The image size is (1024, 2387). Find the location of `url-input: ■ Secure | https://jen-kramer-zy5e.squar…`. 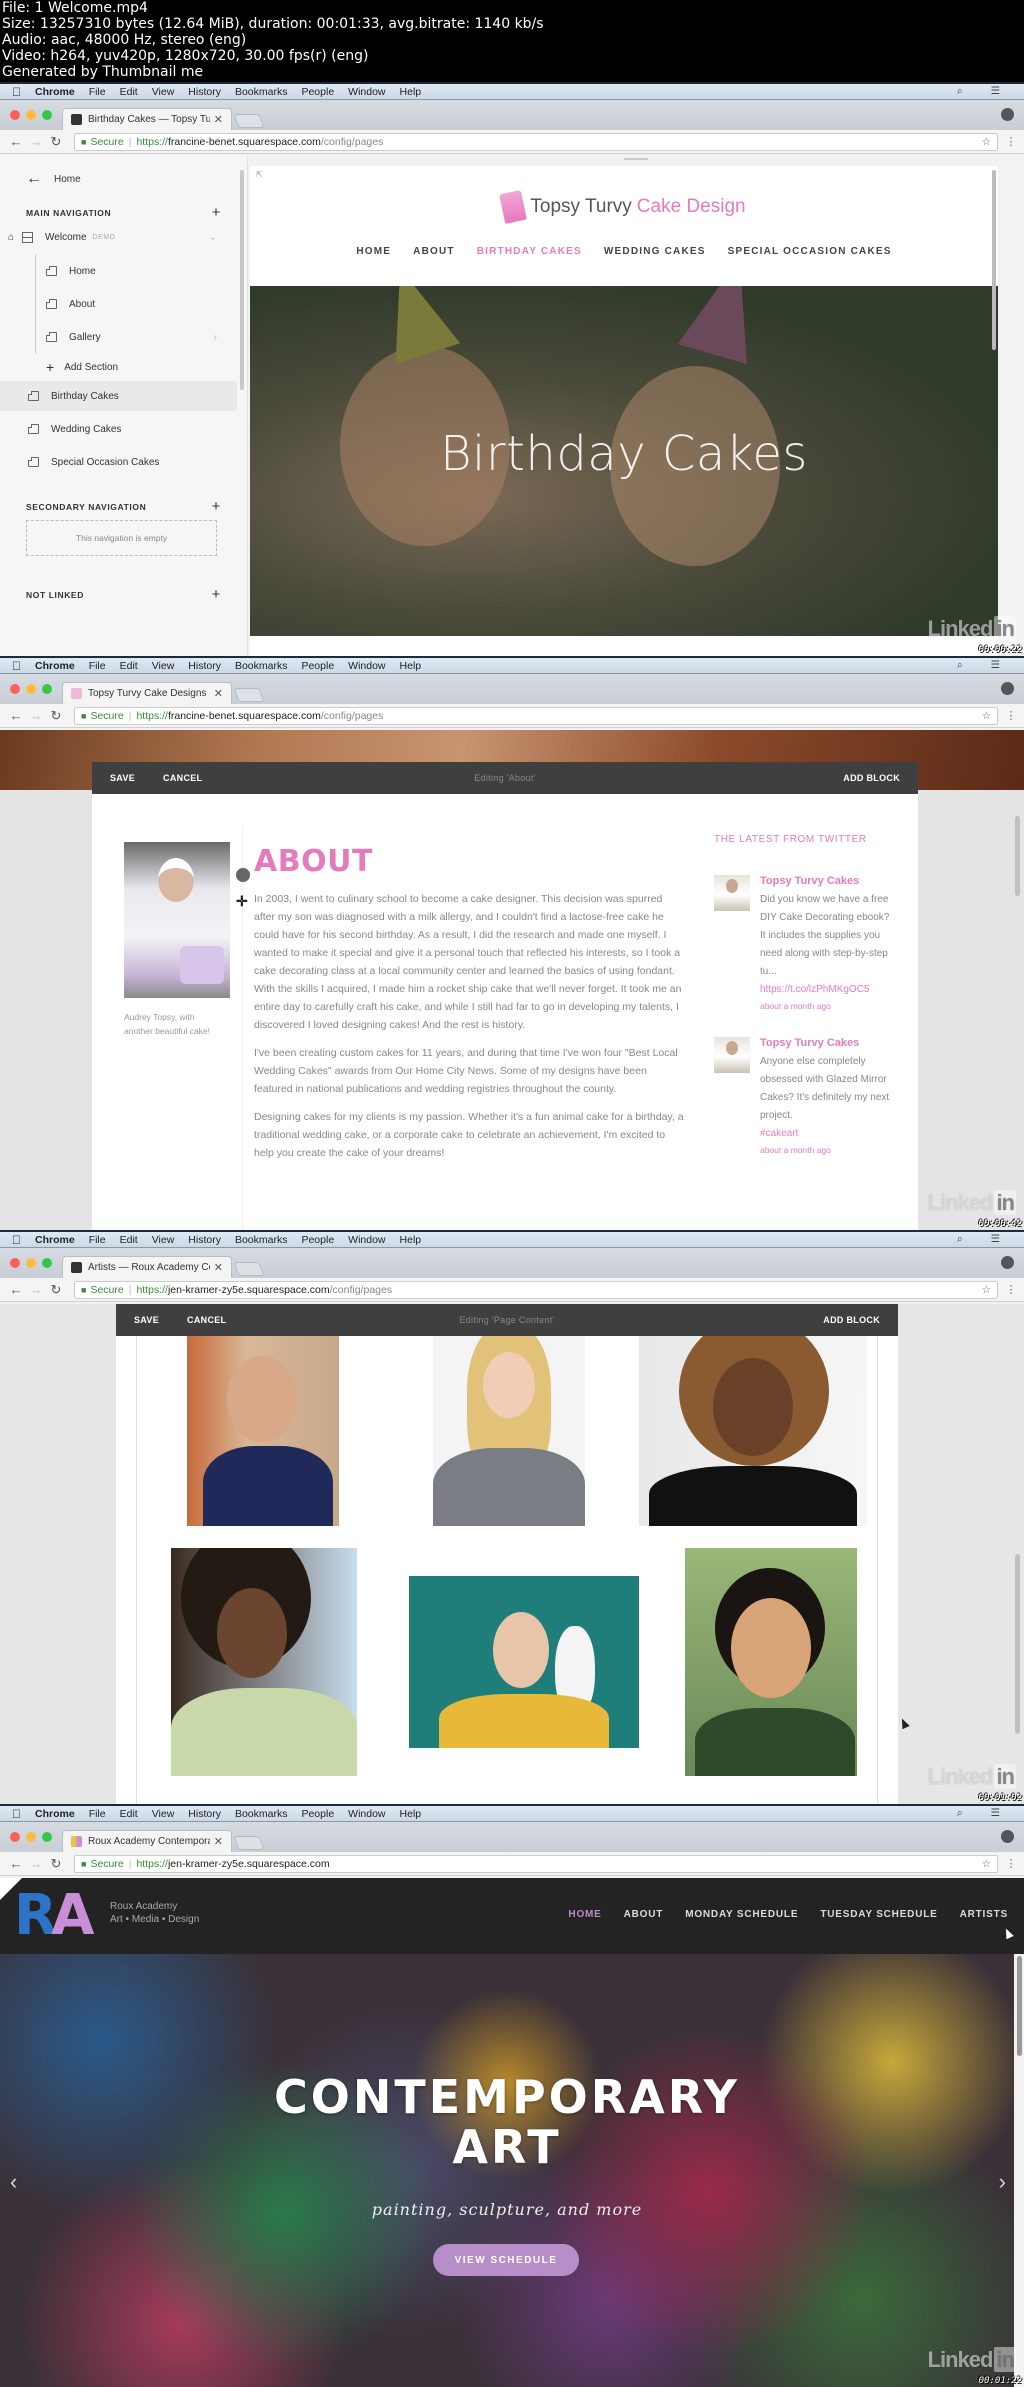

url-input: ■ Secure | https://jen-kramer-zy5e.squar… is located at coordinates (536, 1289).